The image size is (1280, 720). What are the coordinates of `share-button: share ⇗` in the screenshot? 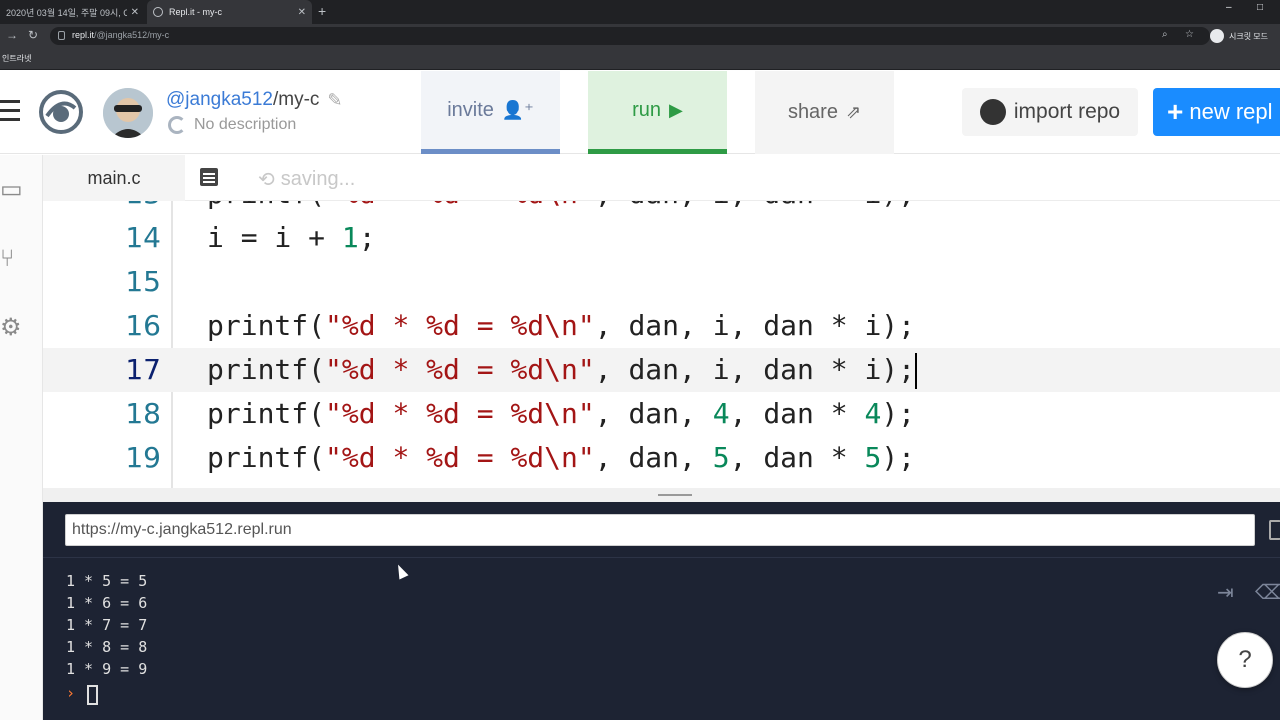 It's located at (824, 112).